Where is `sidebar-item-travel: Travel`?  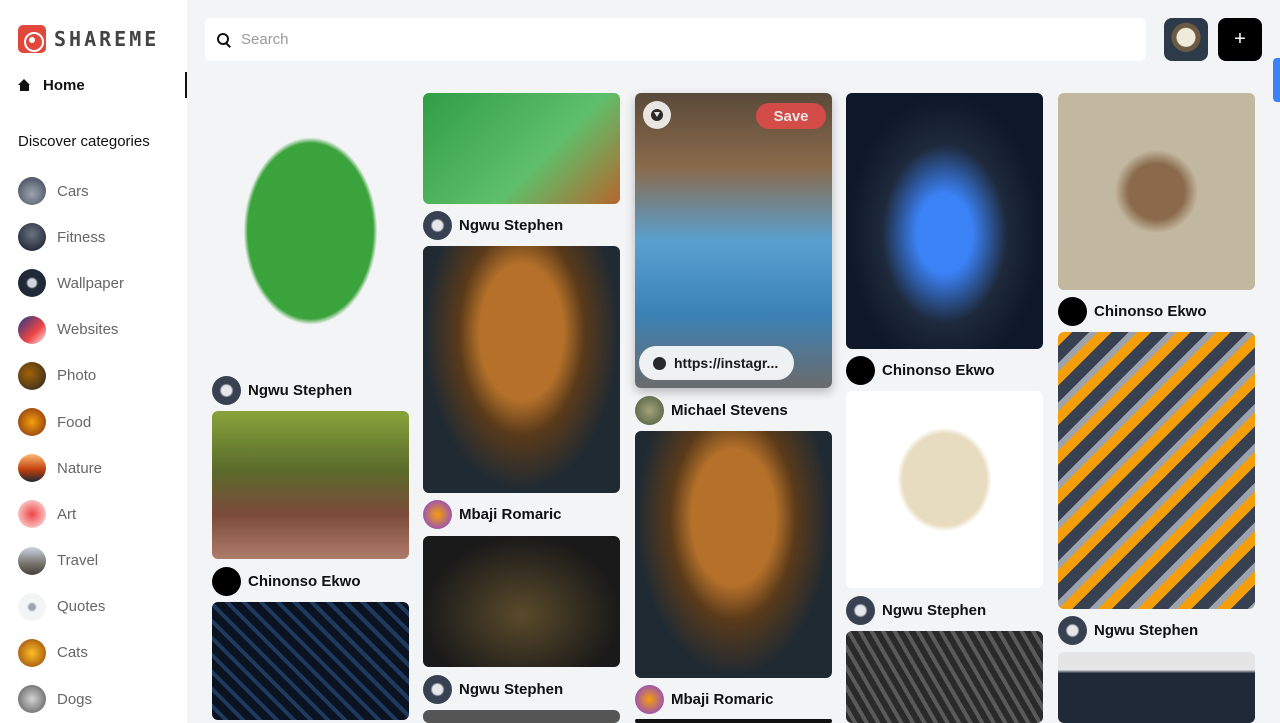 sidebar-item-travel: Travel is located at coordinates (71, 561).